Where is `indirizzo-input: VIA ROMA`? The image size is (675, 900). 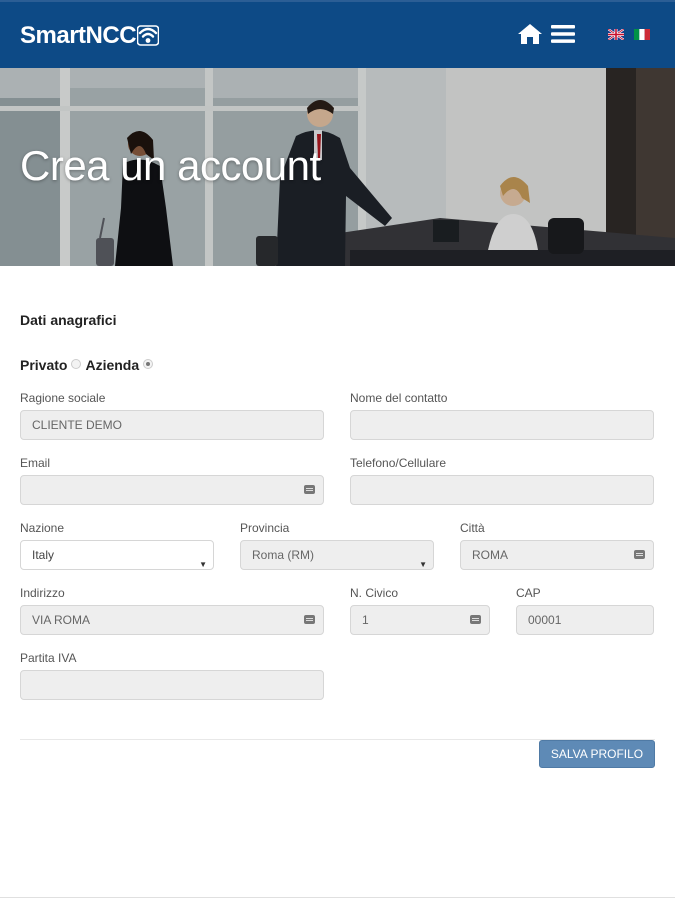
indirizzo-input: VIA ROMA is located at coordinates (172, 620).